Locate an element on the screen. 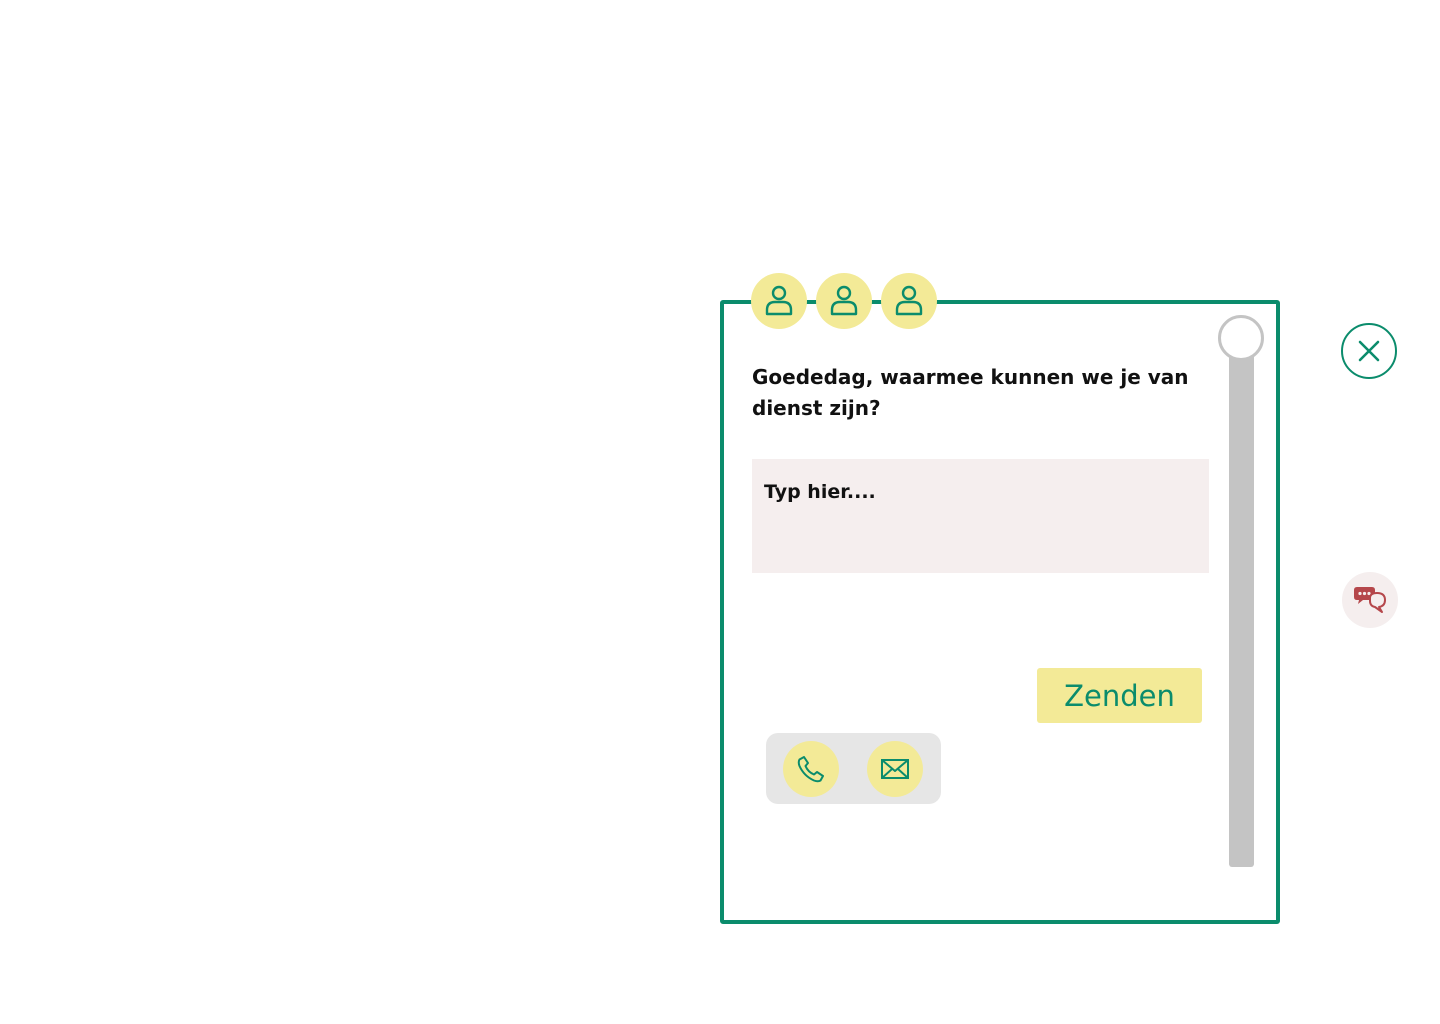  agent-avatars is located at coordinates (844, 301).